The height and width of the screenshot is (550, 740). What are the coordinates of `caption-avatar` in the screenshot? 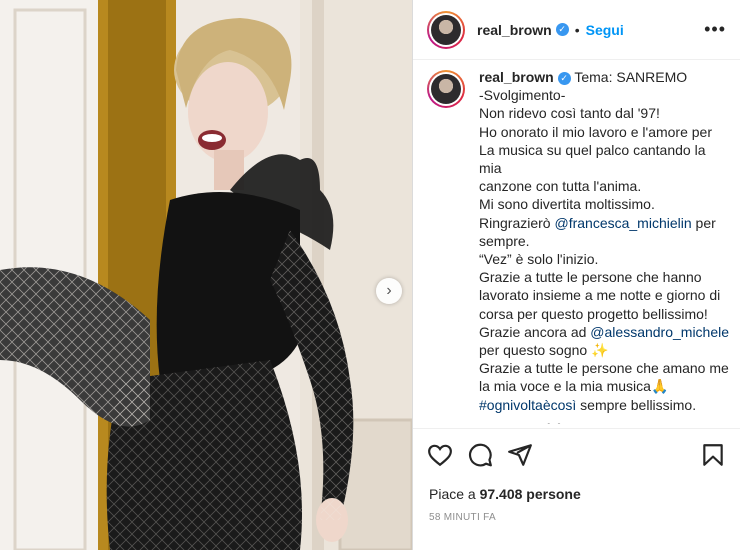 It's located at (446, 89).